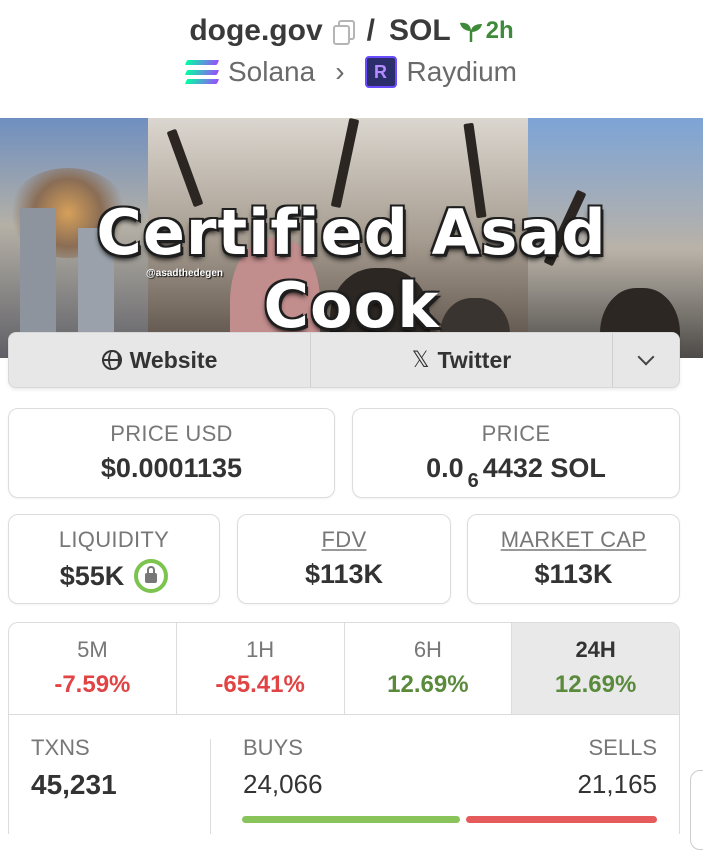 The height and width of the screenshot is (850, 703). I want to click on price-native-value: 0.0 6 4432 SOL, so click(516, 472).